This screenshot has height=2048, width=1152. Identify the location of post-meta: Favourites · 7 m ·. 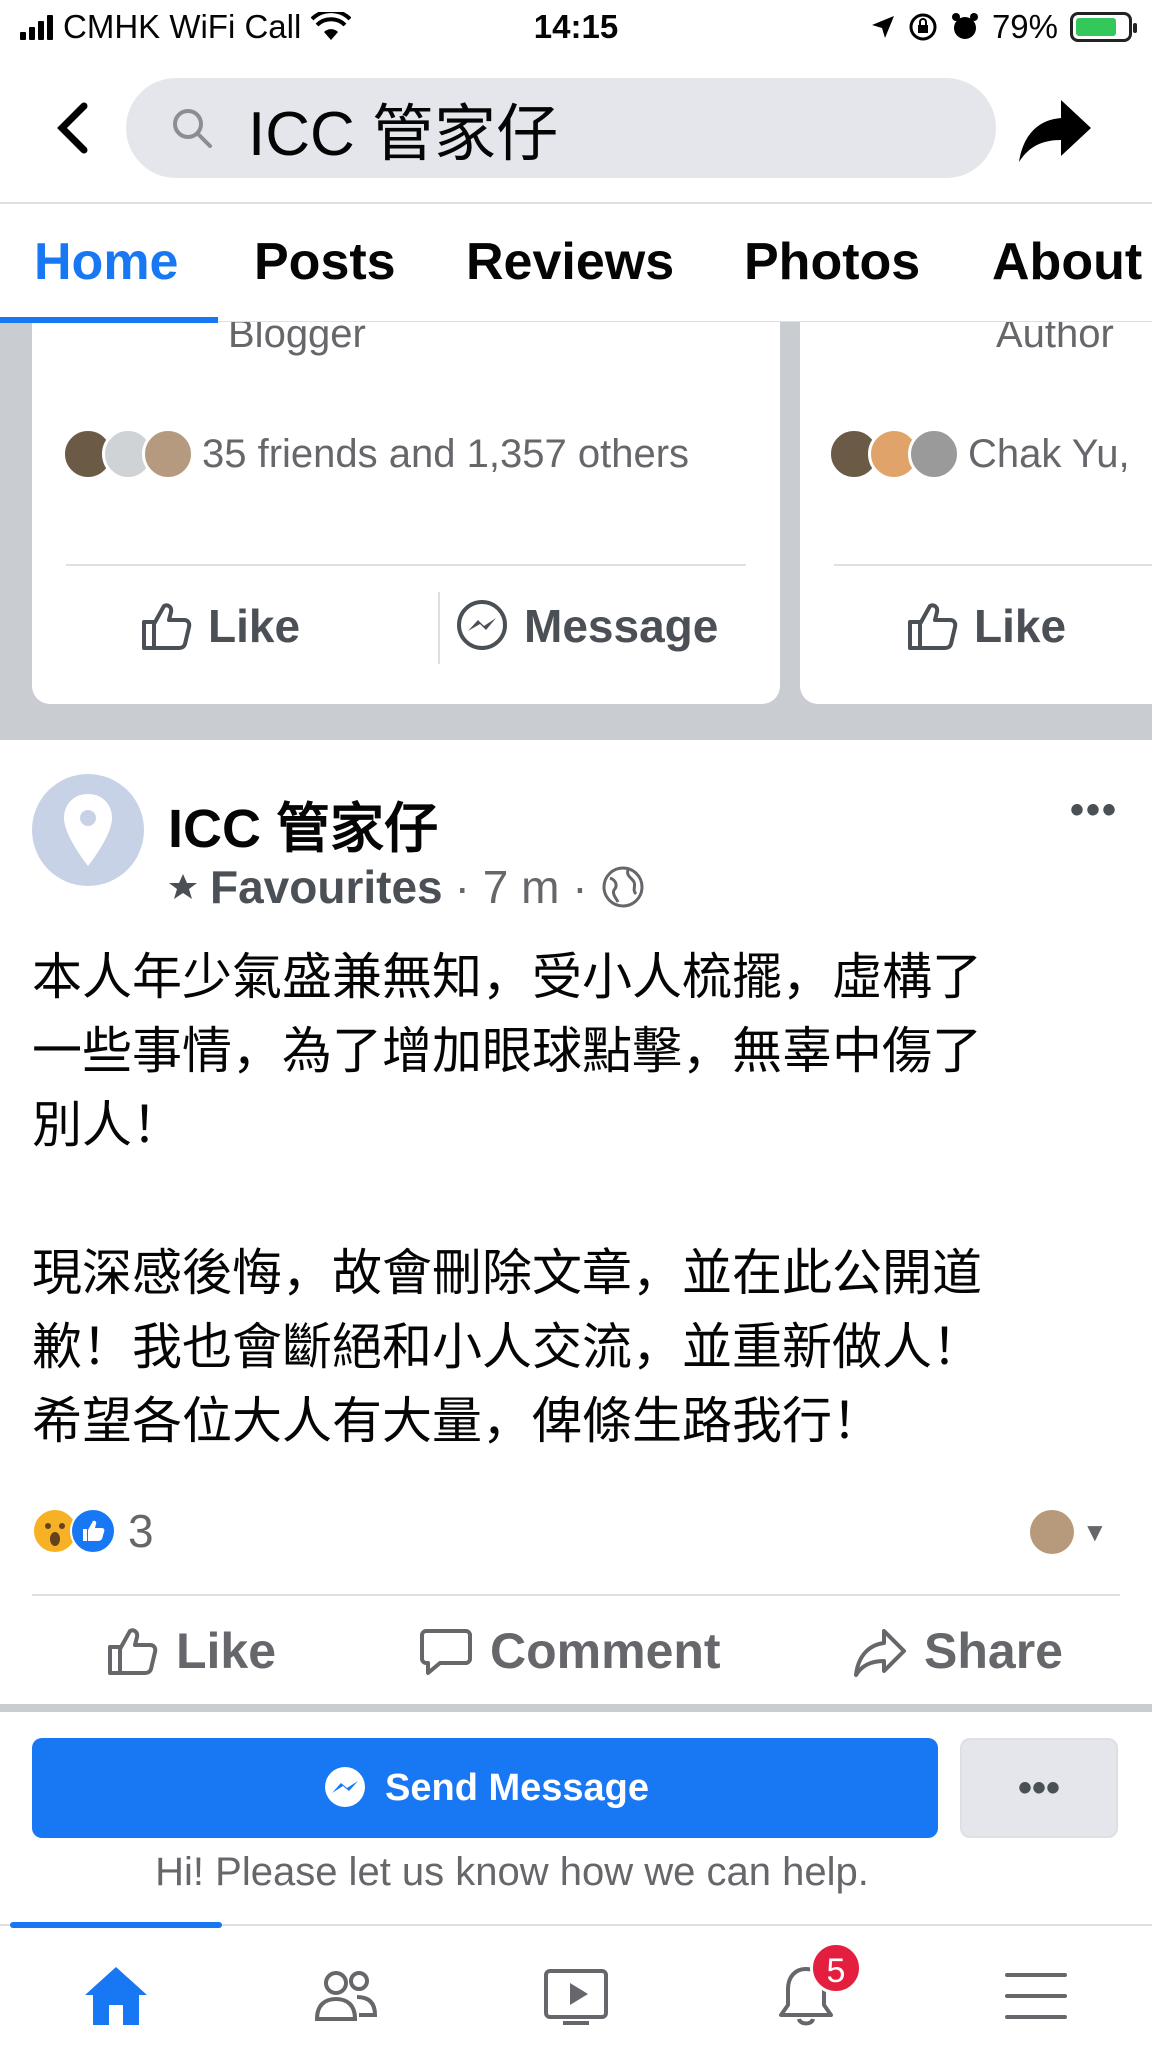
(407, 887).